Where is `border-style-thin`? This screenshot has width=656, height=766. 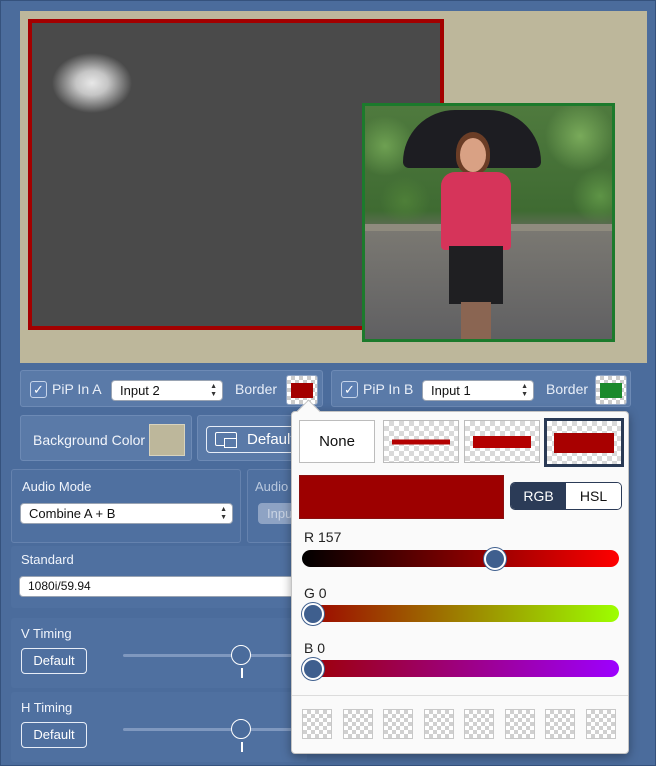 border-style-thin is located at coordinates (421, 441).